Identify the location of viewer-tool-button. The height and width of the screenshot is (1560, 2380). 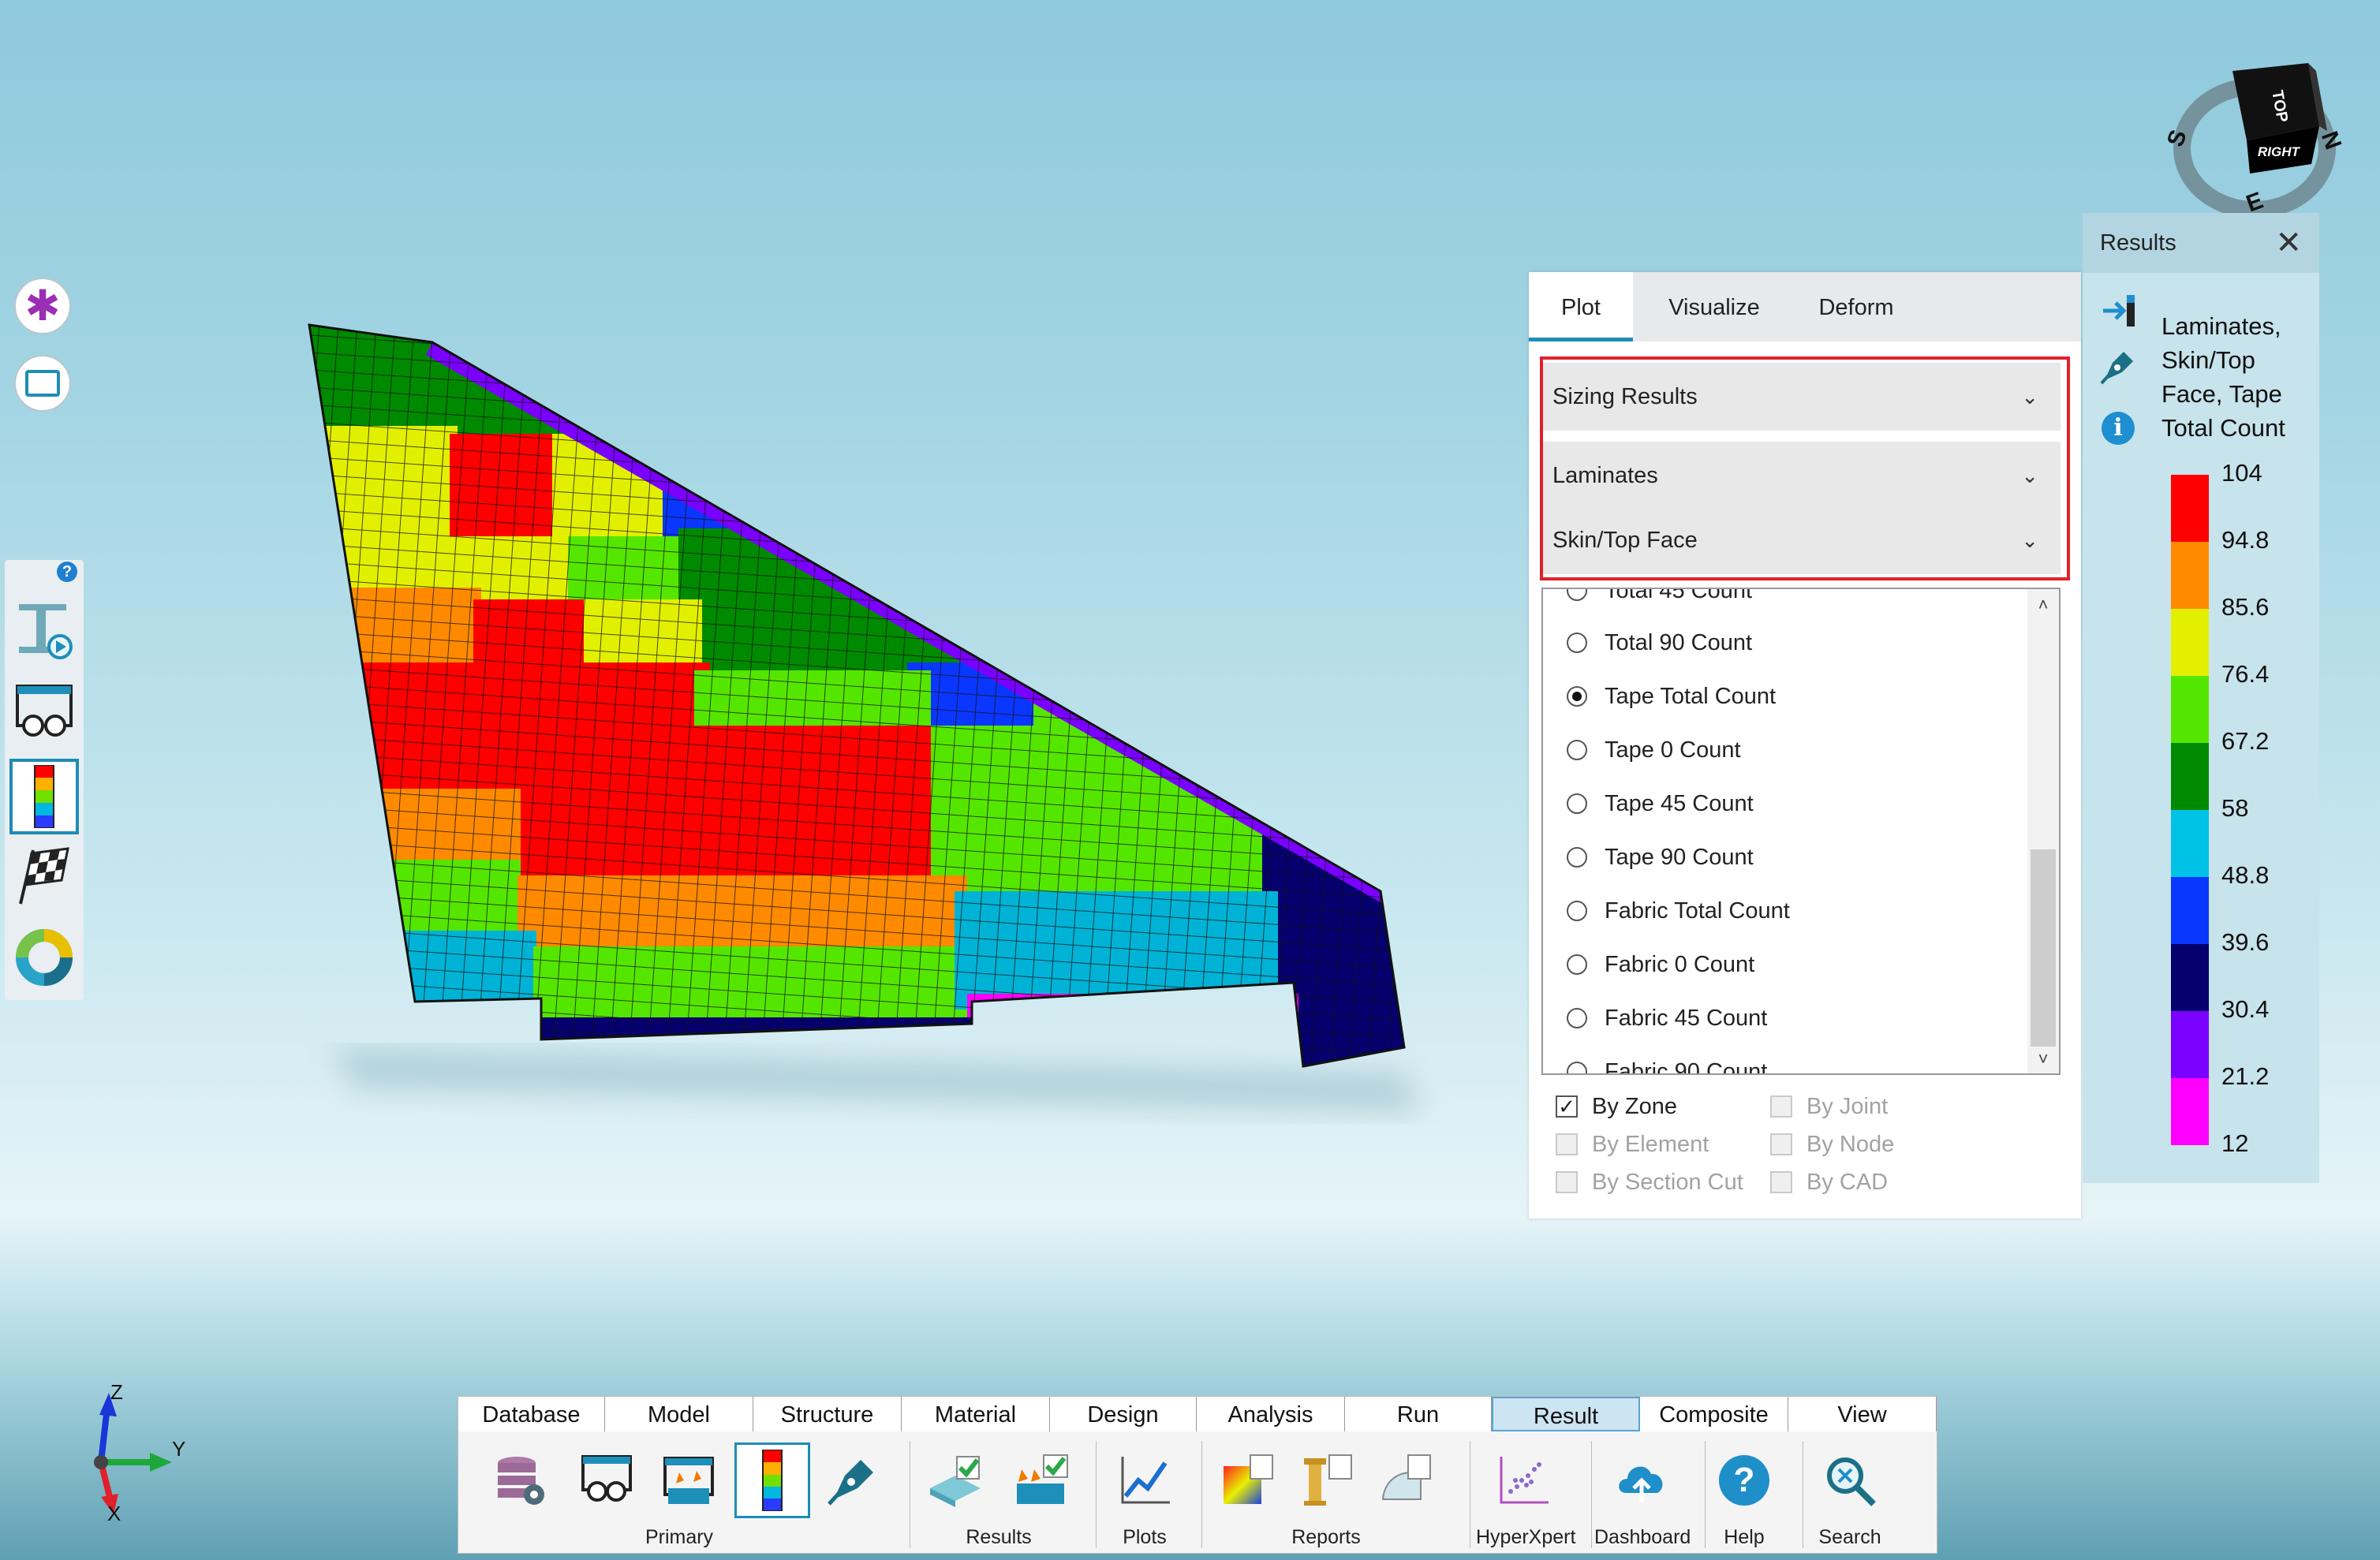
(44, 713).